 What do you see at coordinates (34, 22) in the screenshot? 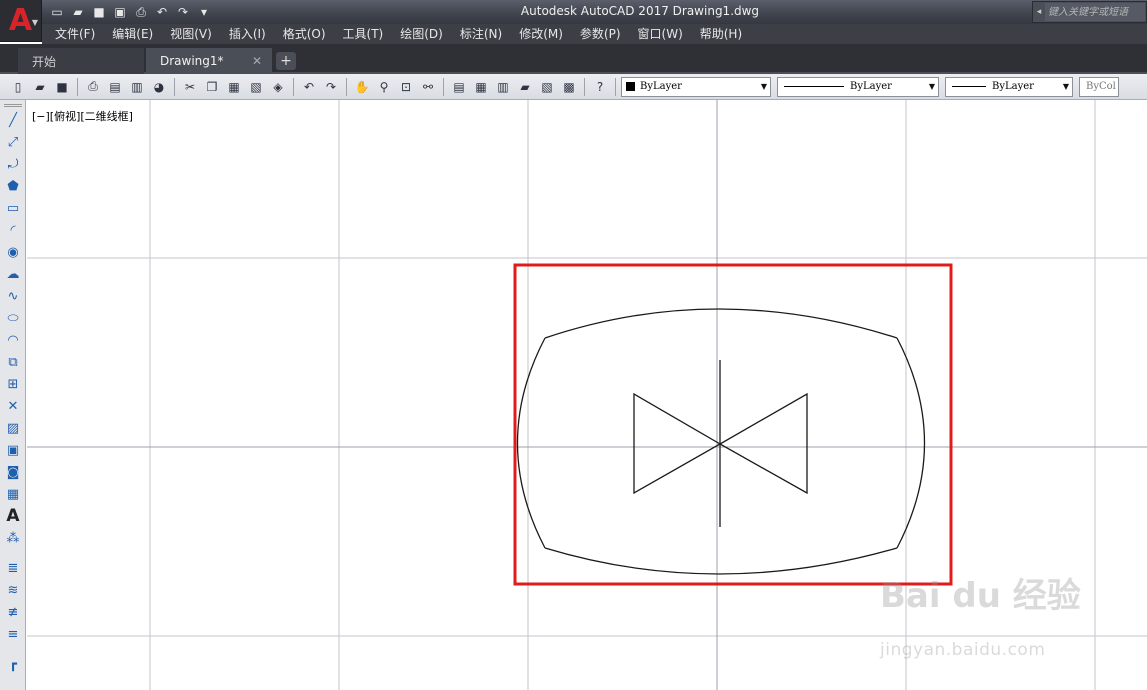
I see `chevron-down-icon: ▼` at bounding box center [34, 22].